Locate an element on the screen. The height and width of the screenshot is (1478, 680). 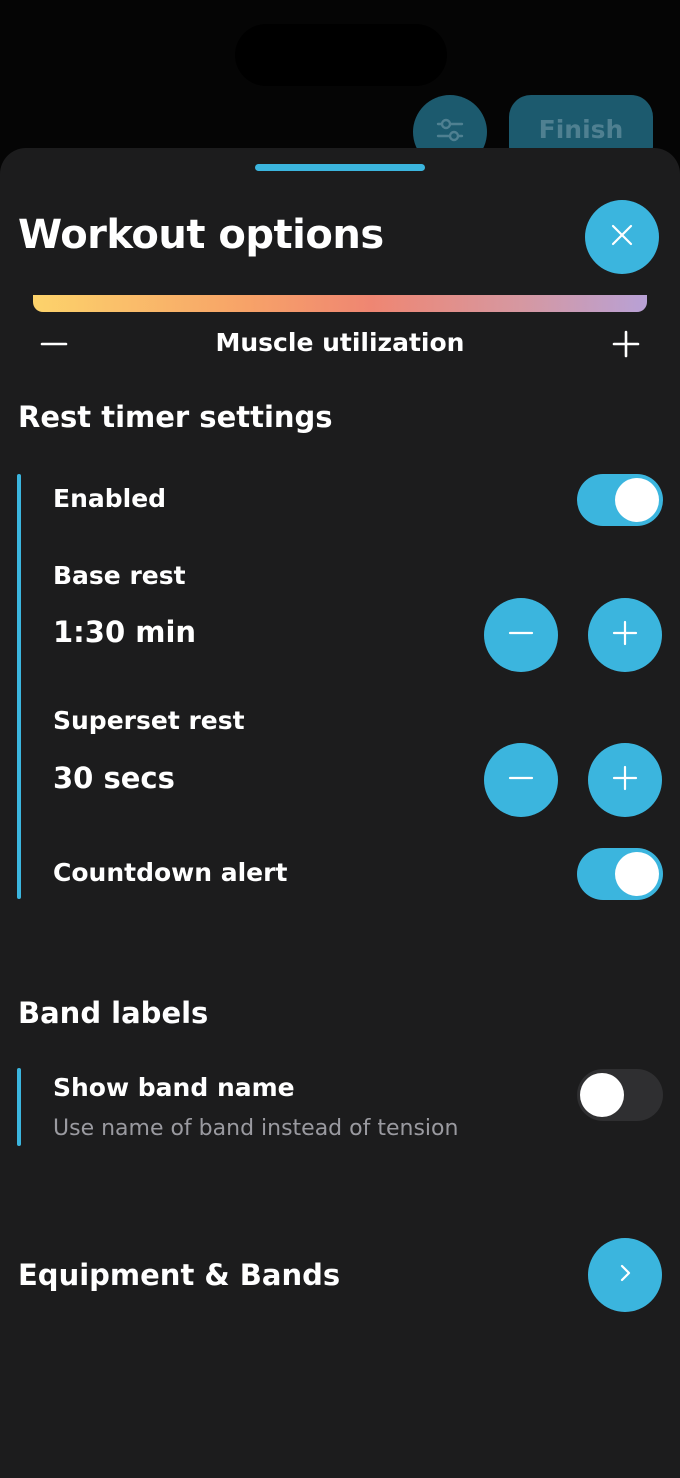
enabled-toggle is located at coordinates (620, 500).